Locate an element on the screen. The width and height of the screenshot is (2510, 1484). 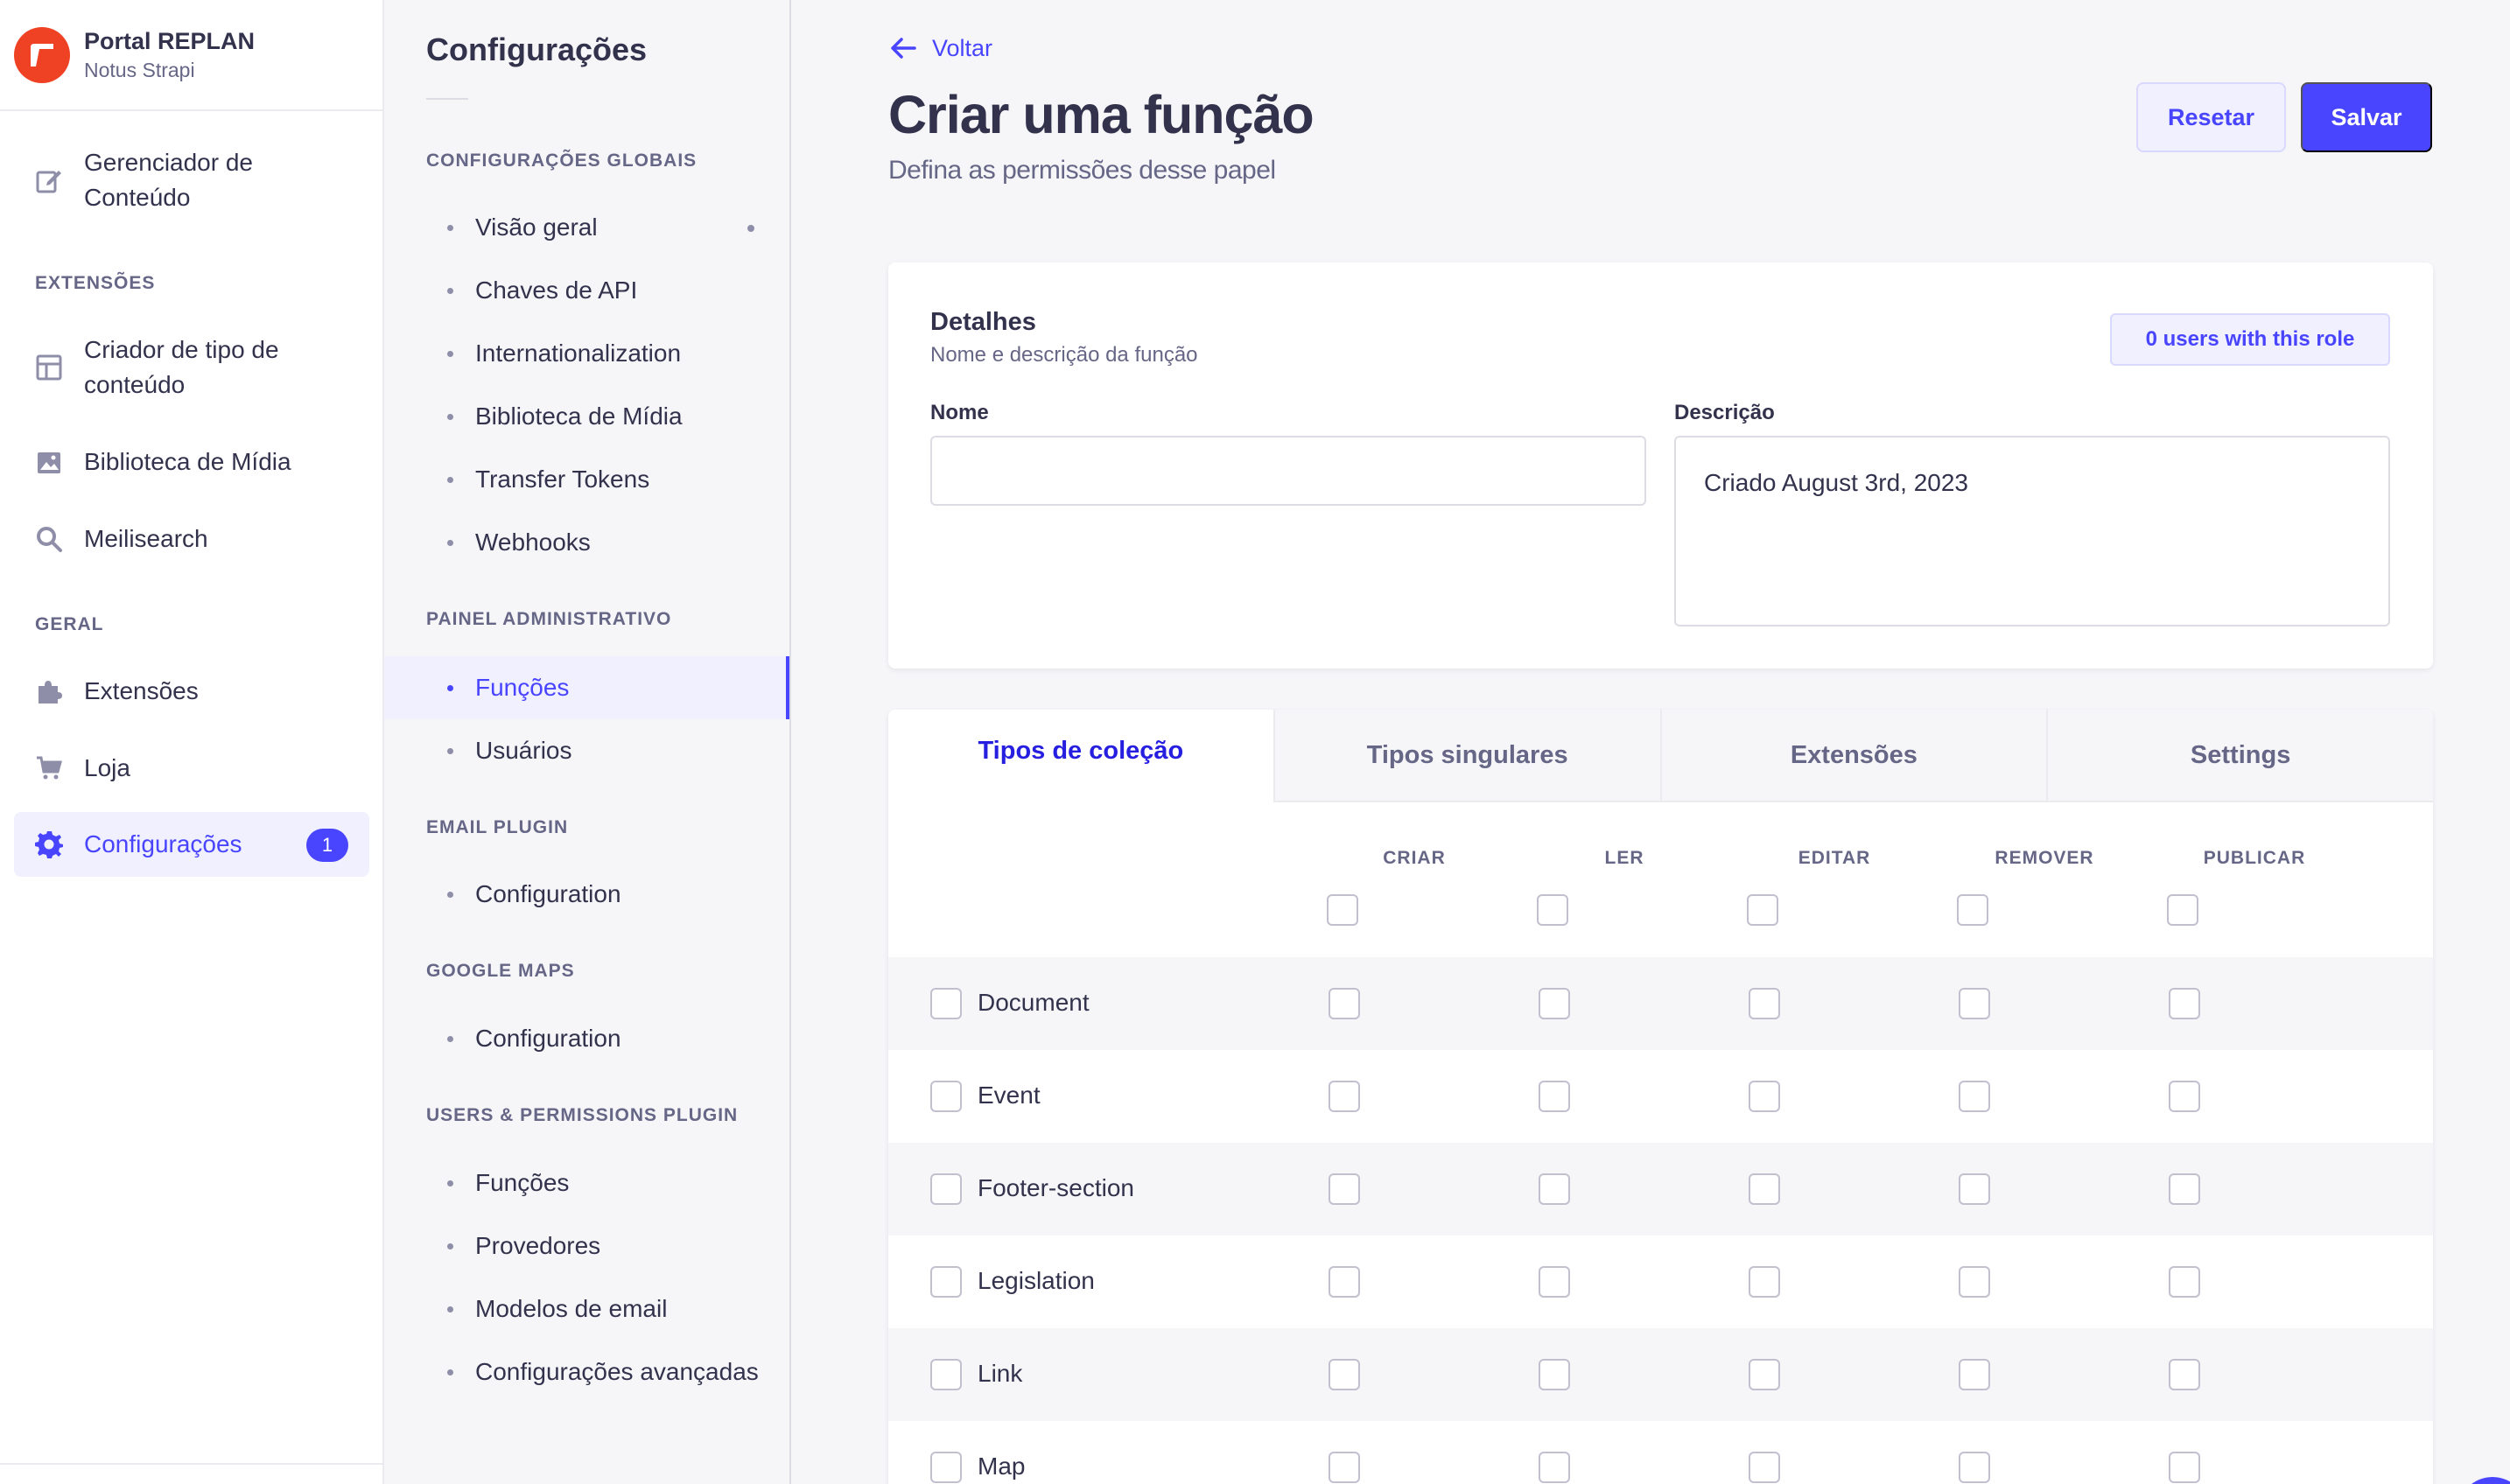
select-all-update-checkbox is located at coordinates (1762, 910).